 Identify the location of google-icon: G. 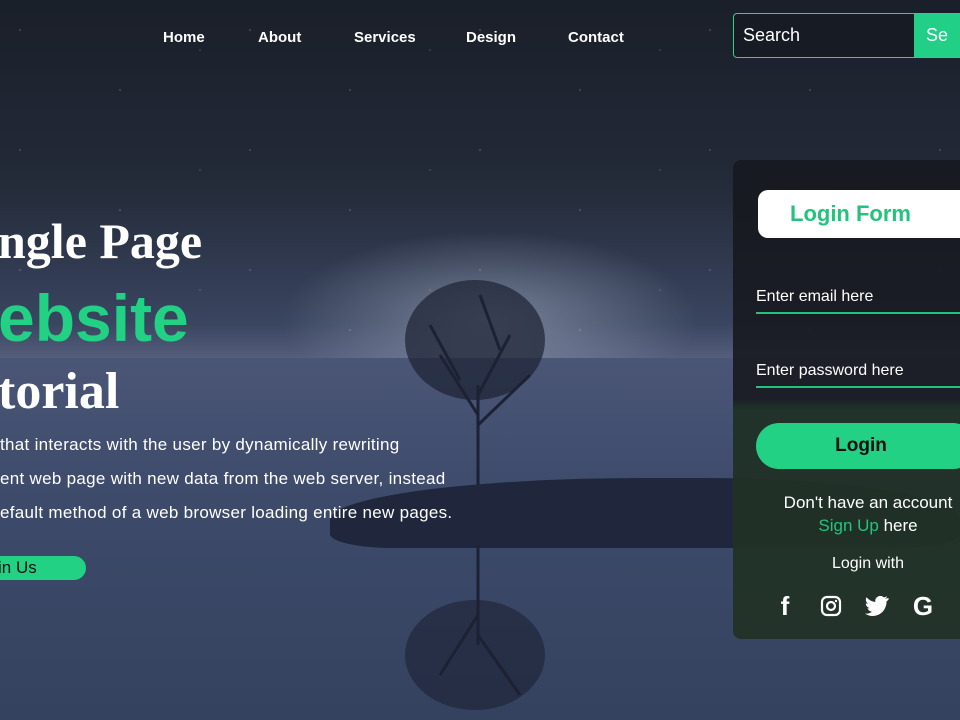
(923, 606).